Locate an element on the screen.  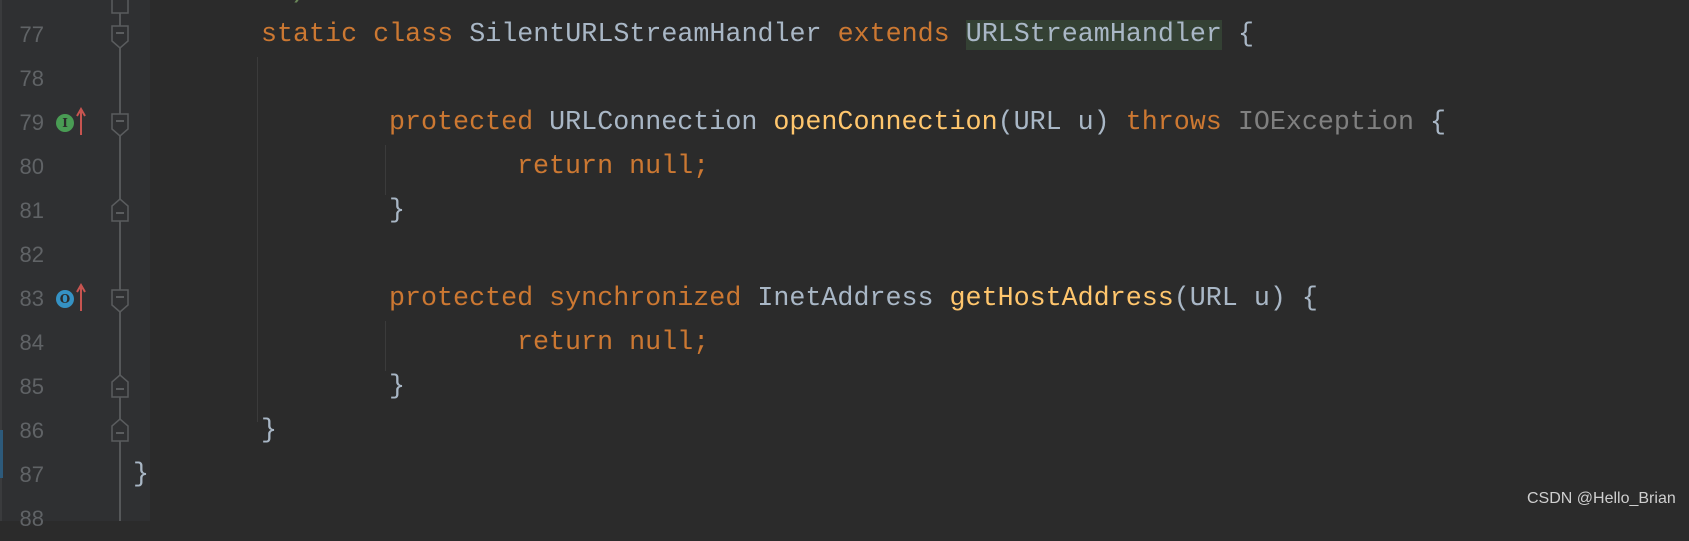
highlighted-identifier: URLStreamHandler is located at coordinates (1093, 35).